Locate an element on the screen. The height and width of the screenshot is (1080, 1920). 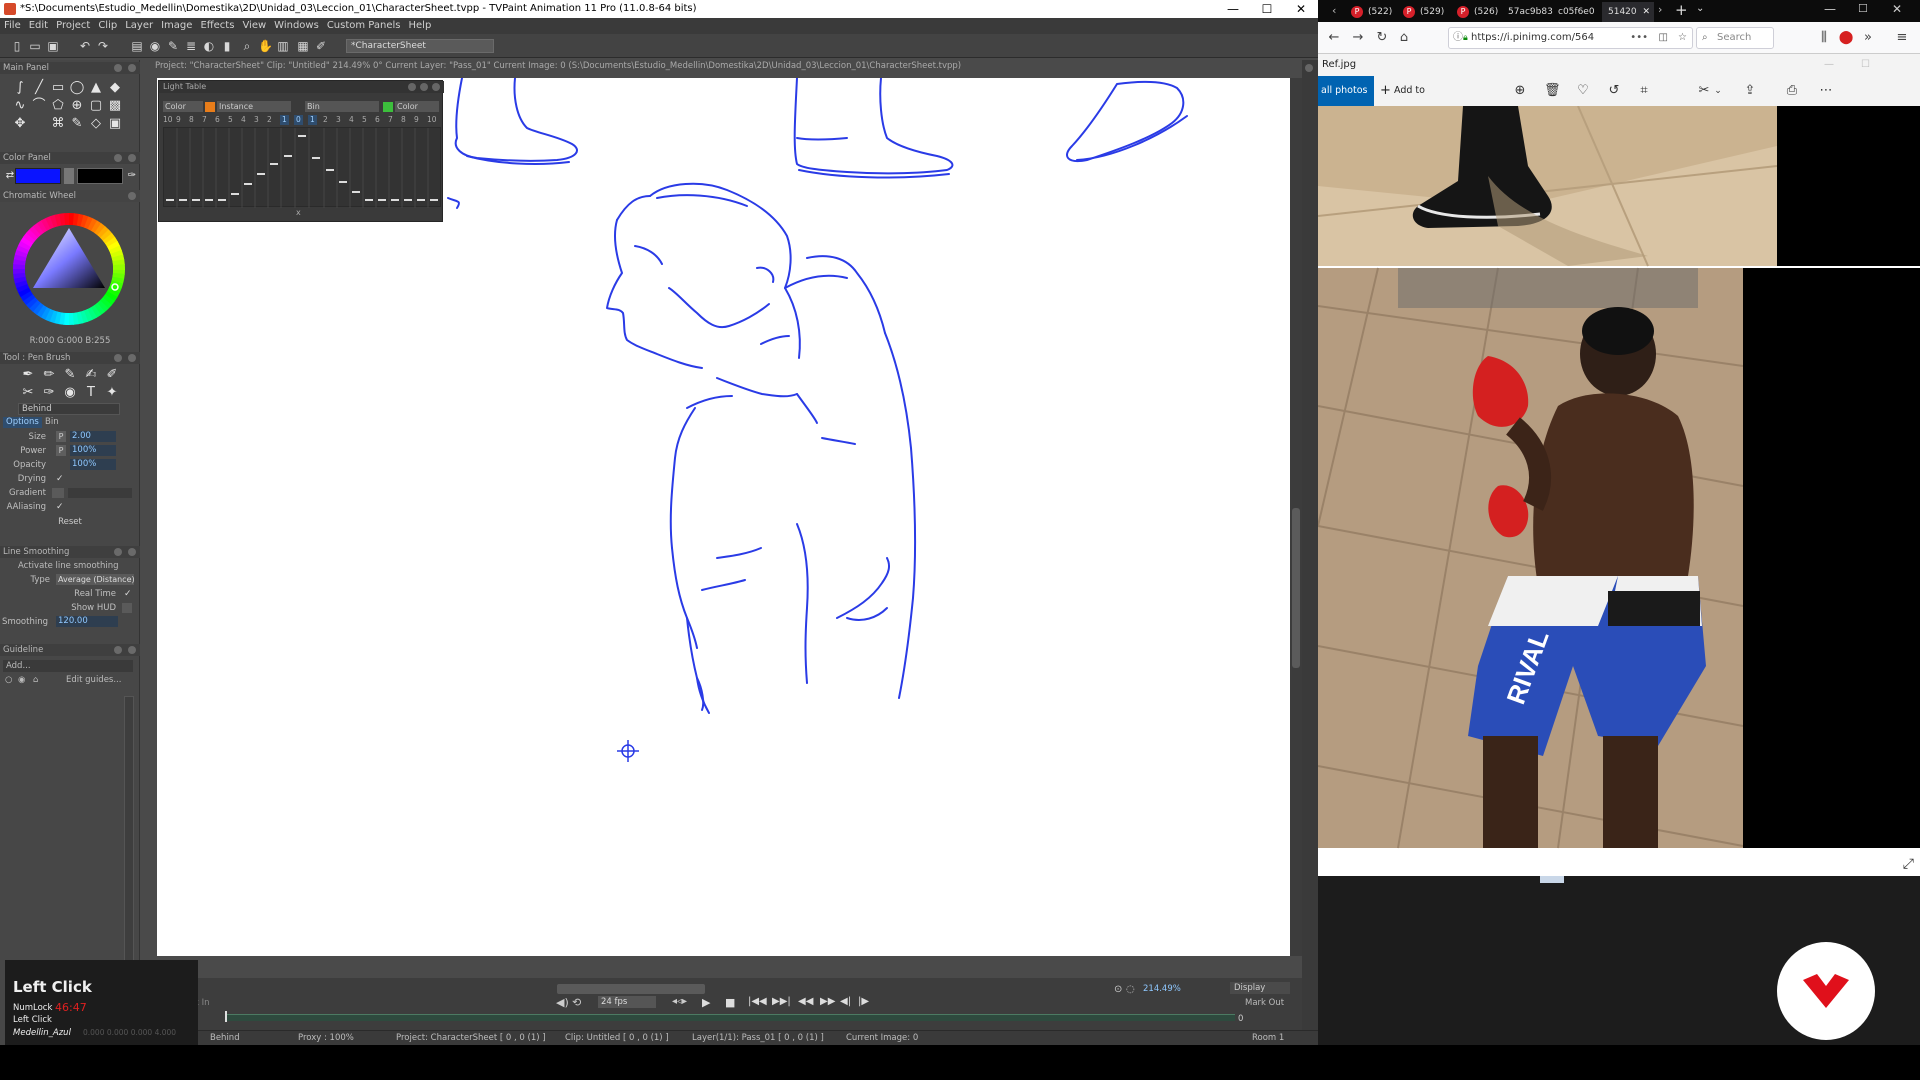
overflow-icon: » is located at coordinates (1868, 38).